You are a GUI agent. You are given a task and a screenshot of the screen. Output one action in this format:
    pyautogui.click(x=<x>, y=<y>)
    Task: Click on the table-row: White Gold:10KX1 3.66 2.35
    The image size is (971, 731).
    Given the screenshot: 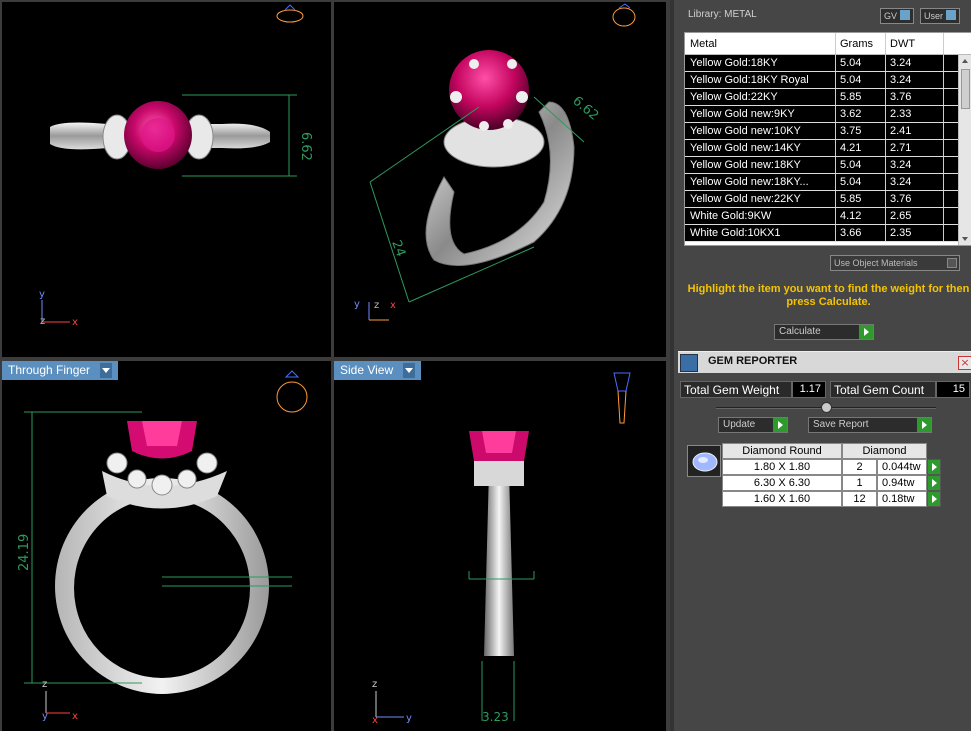 What is the action you would take?
    pyautogui.click(x=828, y=233)
    